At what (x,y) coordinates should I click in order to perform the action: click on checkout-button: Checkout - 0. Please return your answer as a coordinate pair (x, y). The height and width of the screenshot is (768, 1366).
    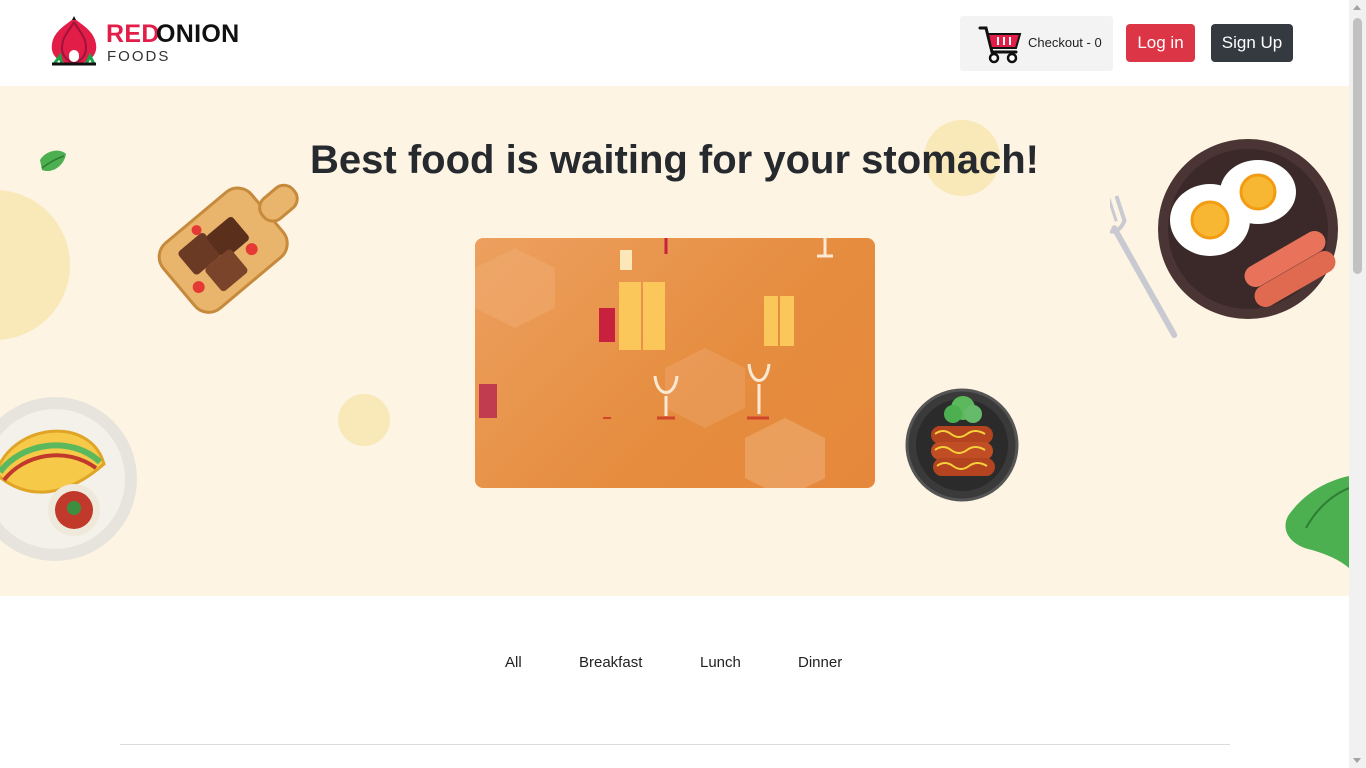
    Looking at the image, I should click on (1036, 43).